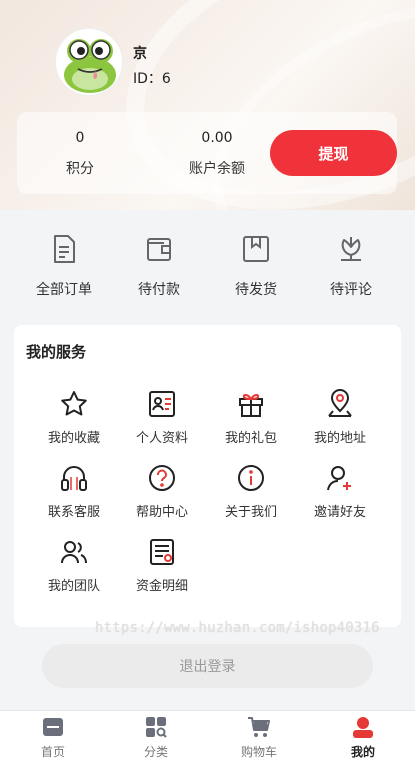 Image resolution: width=415 pixels, height=766 pixels. I want to click on service-label: 个人资料, so click(161, 438).